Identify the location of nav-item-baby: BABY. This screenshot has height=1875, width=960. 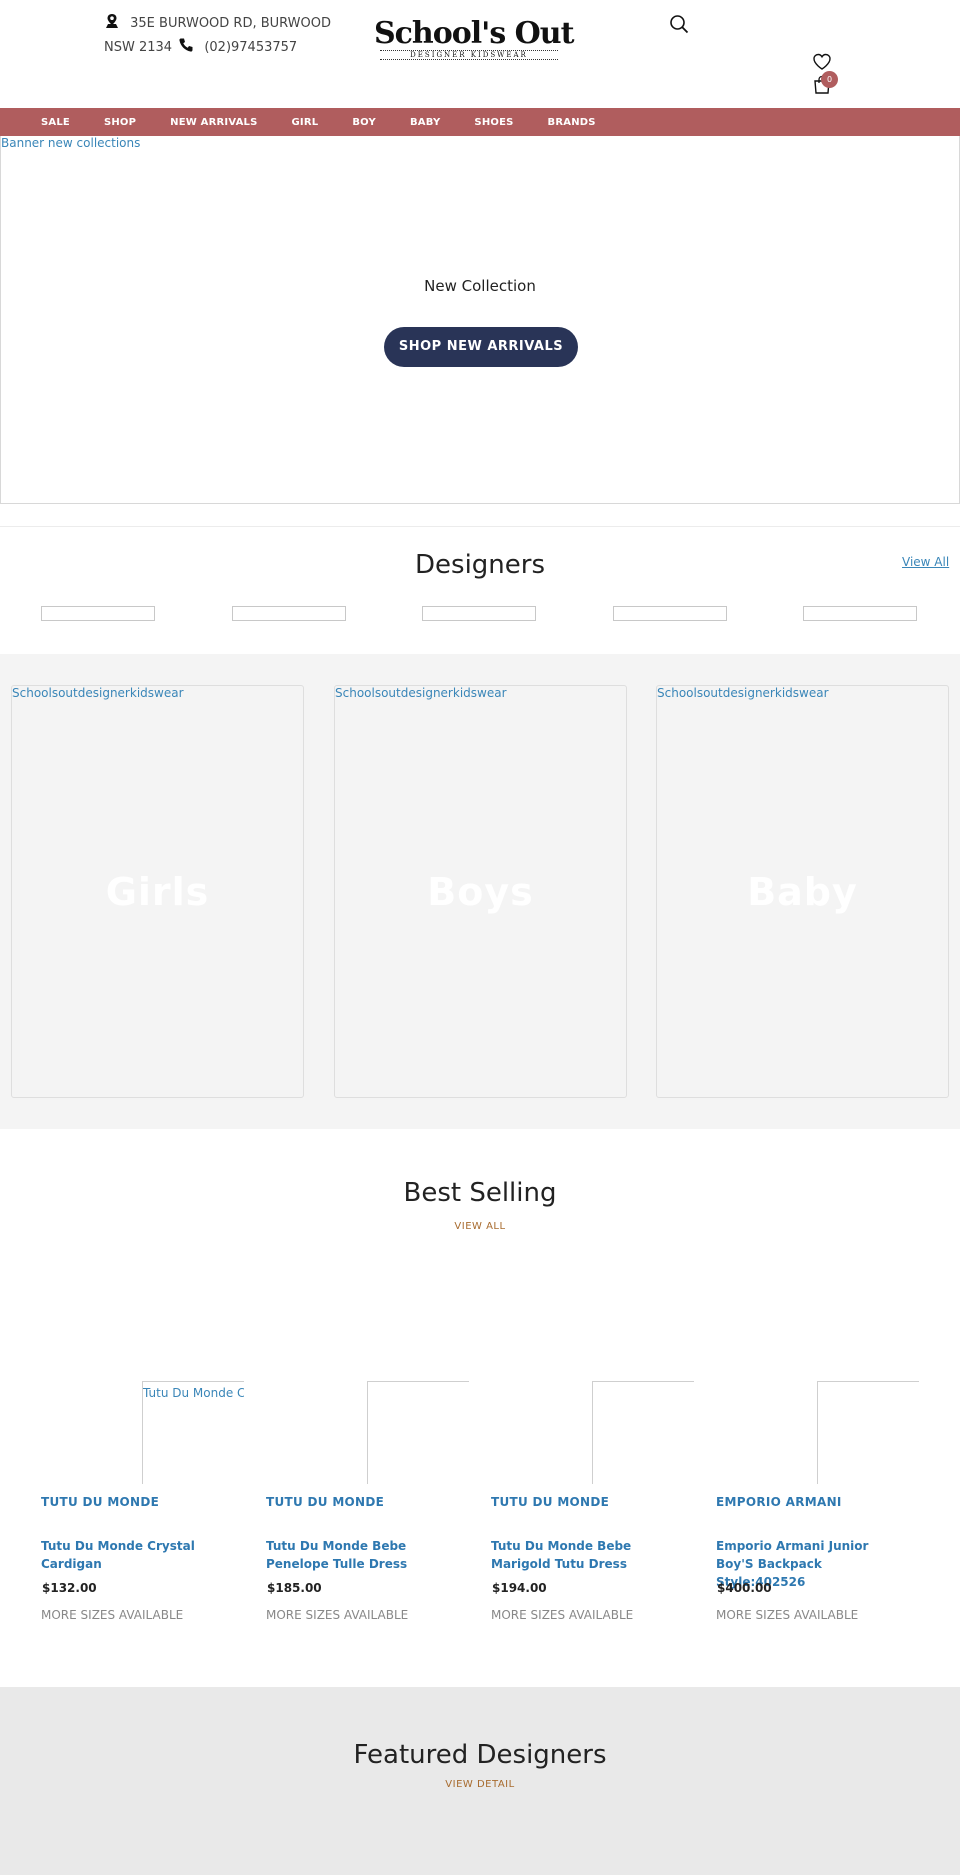
(425, 122).